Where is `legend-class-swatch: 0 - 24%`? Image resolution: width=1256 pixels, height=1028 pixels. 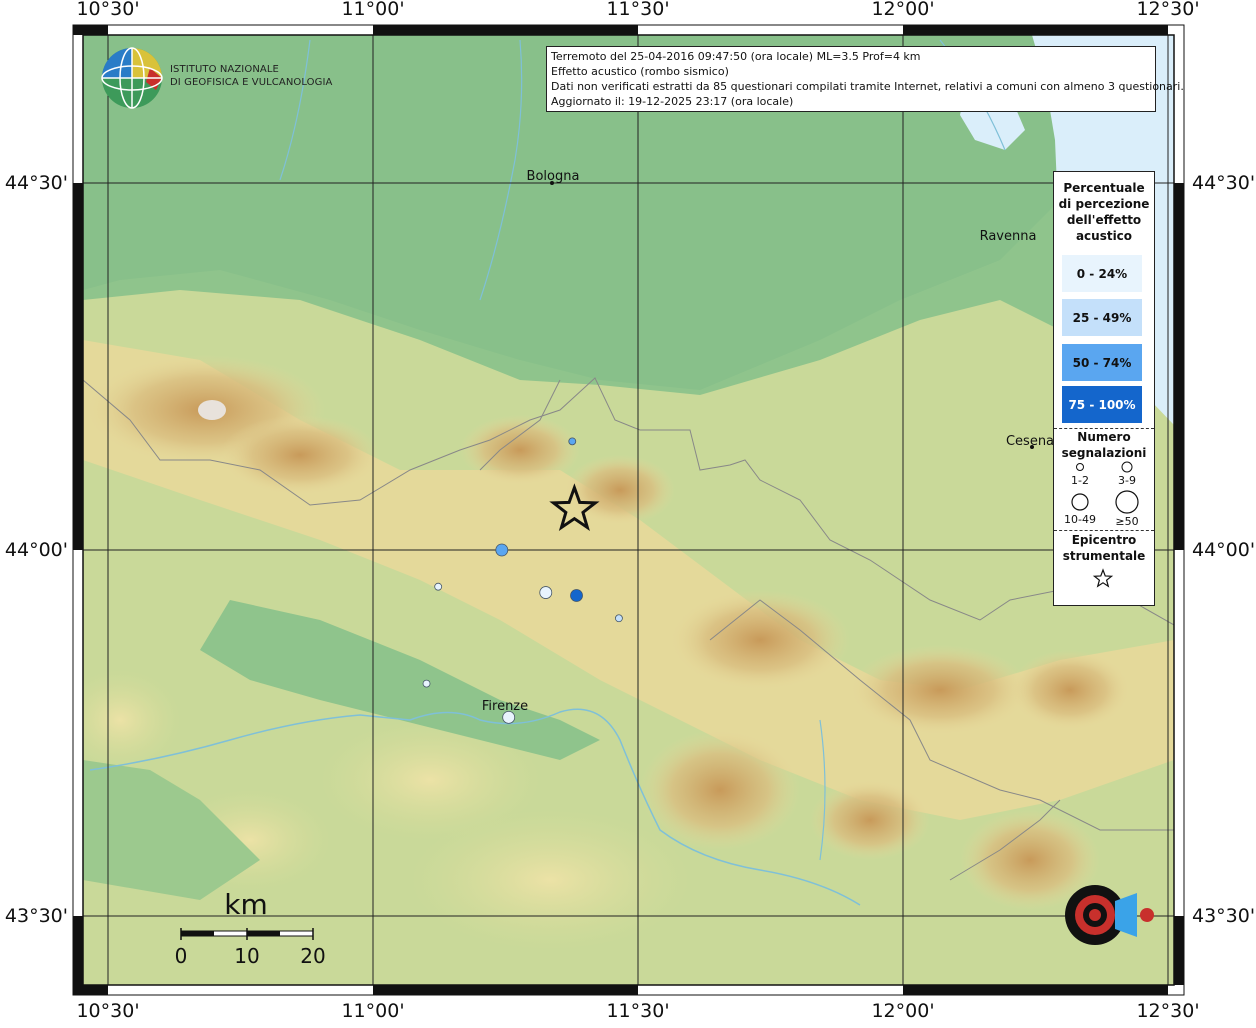
legend-class-swatch: 0 - 24% is located at coordinates (1102, 273).